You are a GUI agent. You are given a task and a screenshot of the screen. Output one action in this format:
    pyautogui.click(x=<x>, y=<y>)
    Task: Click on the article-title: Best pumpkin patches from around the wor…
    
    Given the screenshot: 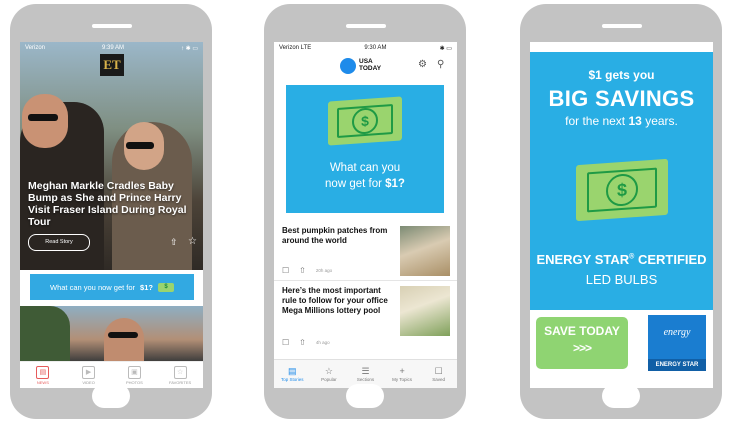 What is the action you would take?
    pyautogui.click(x=337, y=236)
    